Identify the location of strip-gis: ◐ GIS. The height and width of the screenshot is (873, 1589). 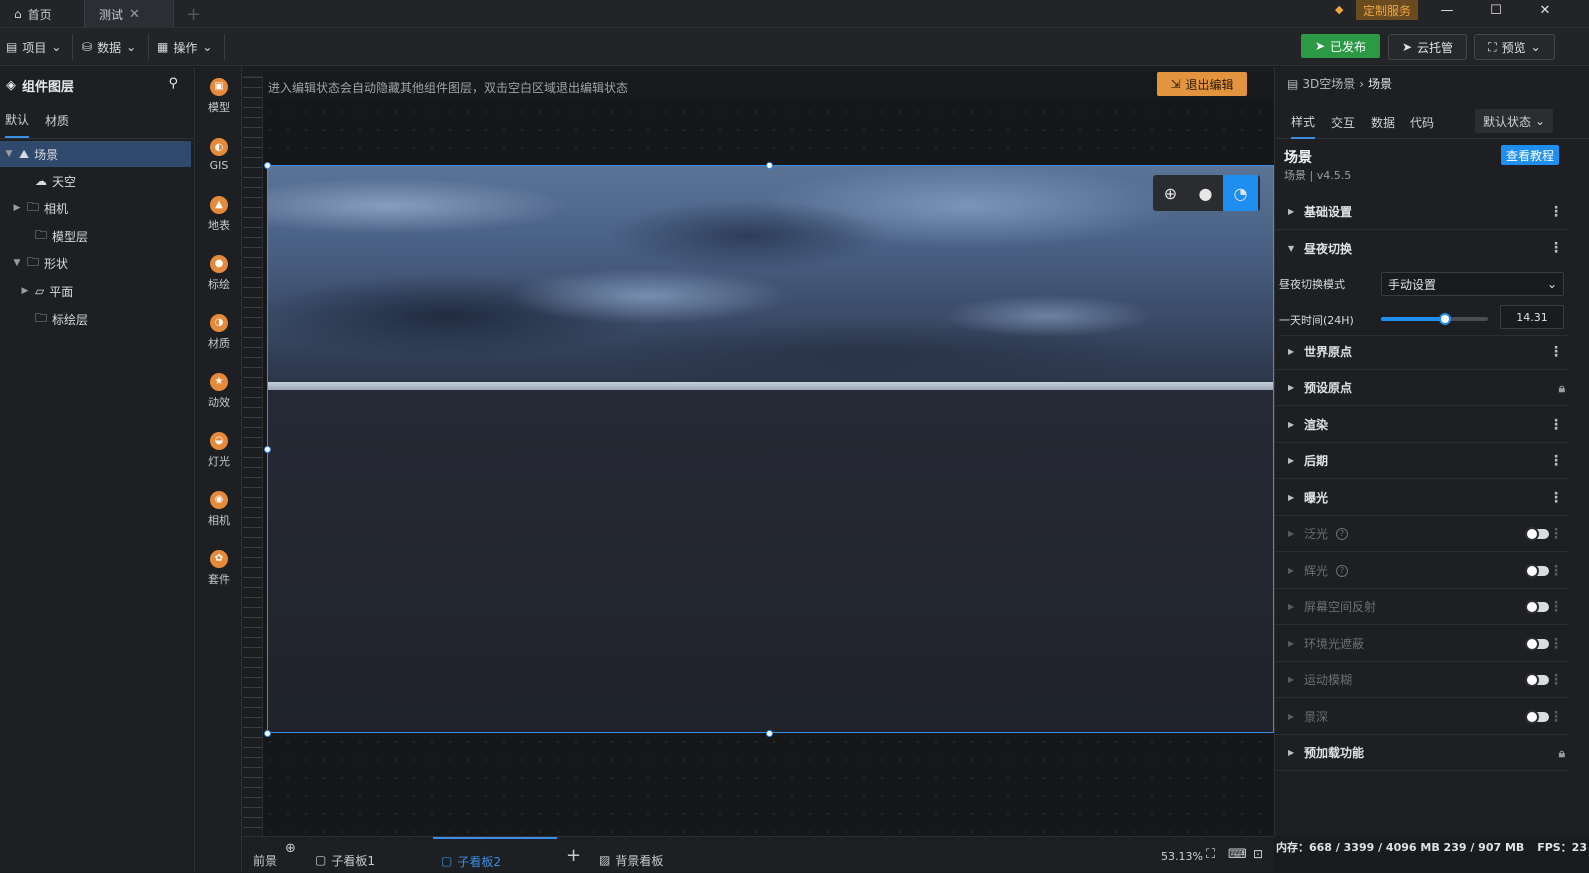
(219, 155).